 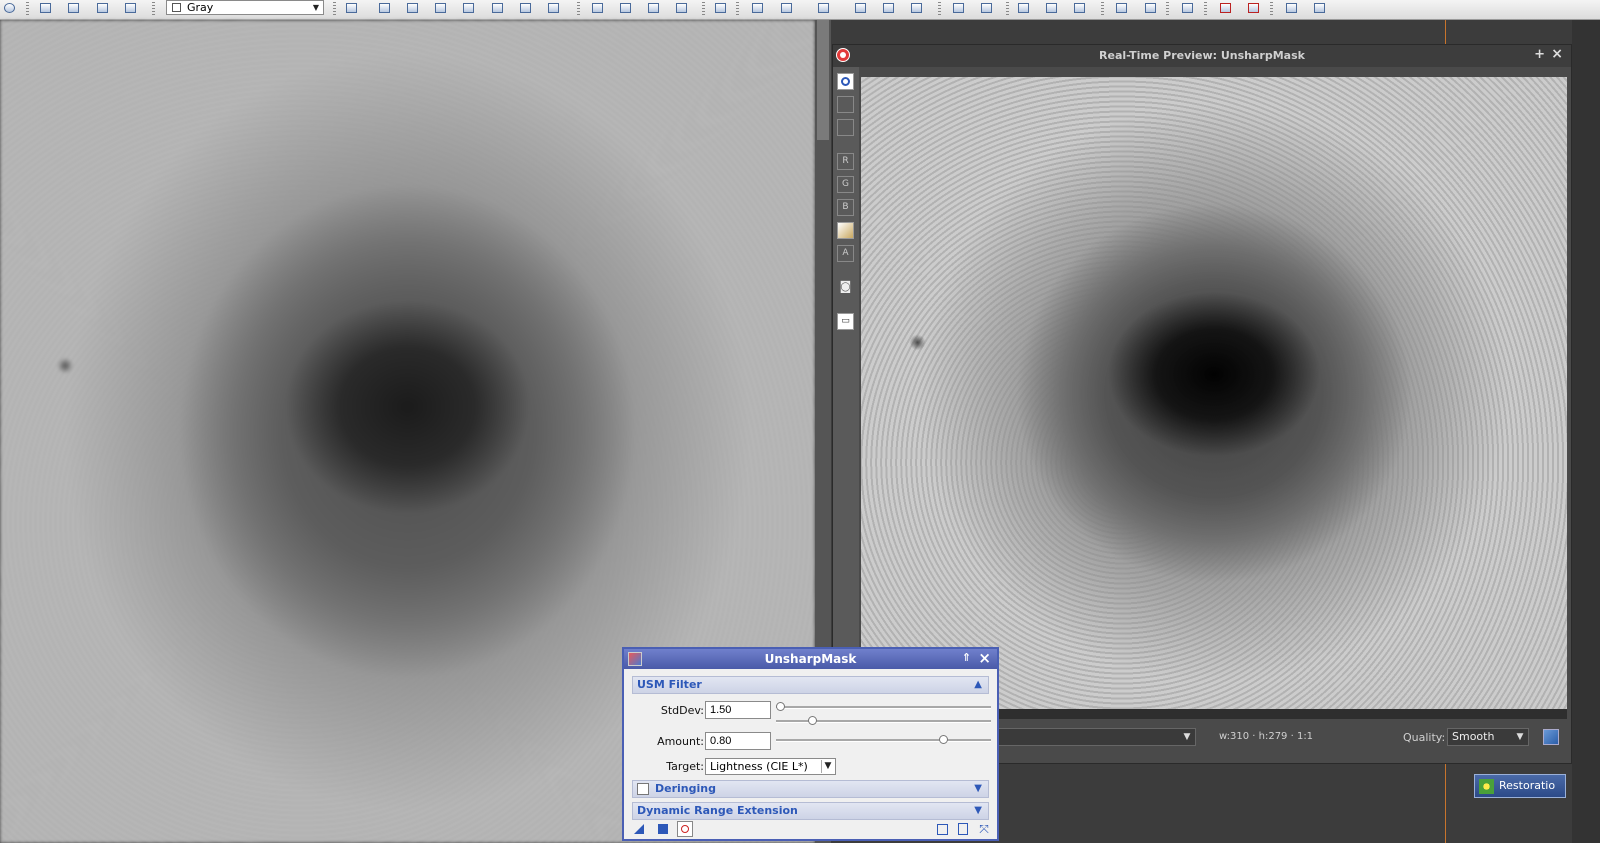 I want to click on history-clear-icon, so click(x=917, y=8).